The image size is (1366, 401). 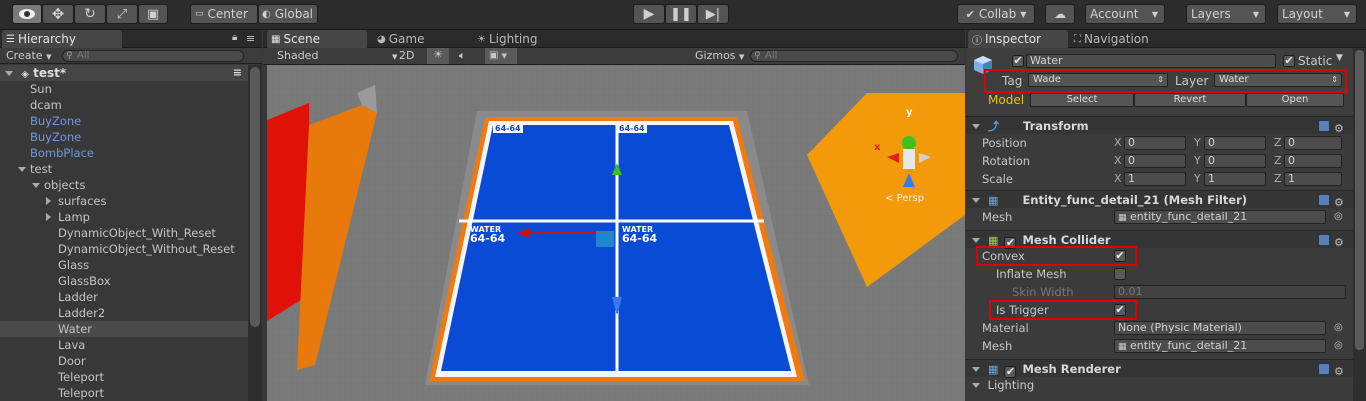 What do you see at coordinates (124, 105) in the screenshot?
I see `hierarchy-item: dcam` at bounding box center [124, 105].